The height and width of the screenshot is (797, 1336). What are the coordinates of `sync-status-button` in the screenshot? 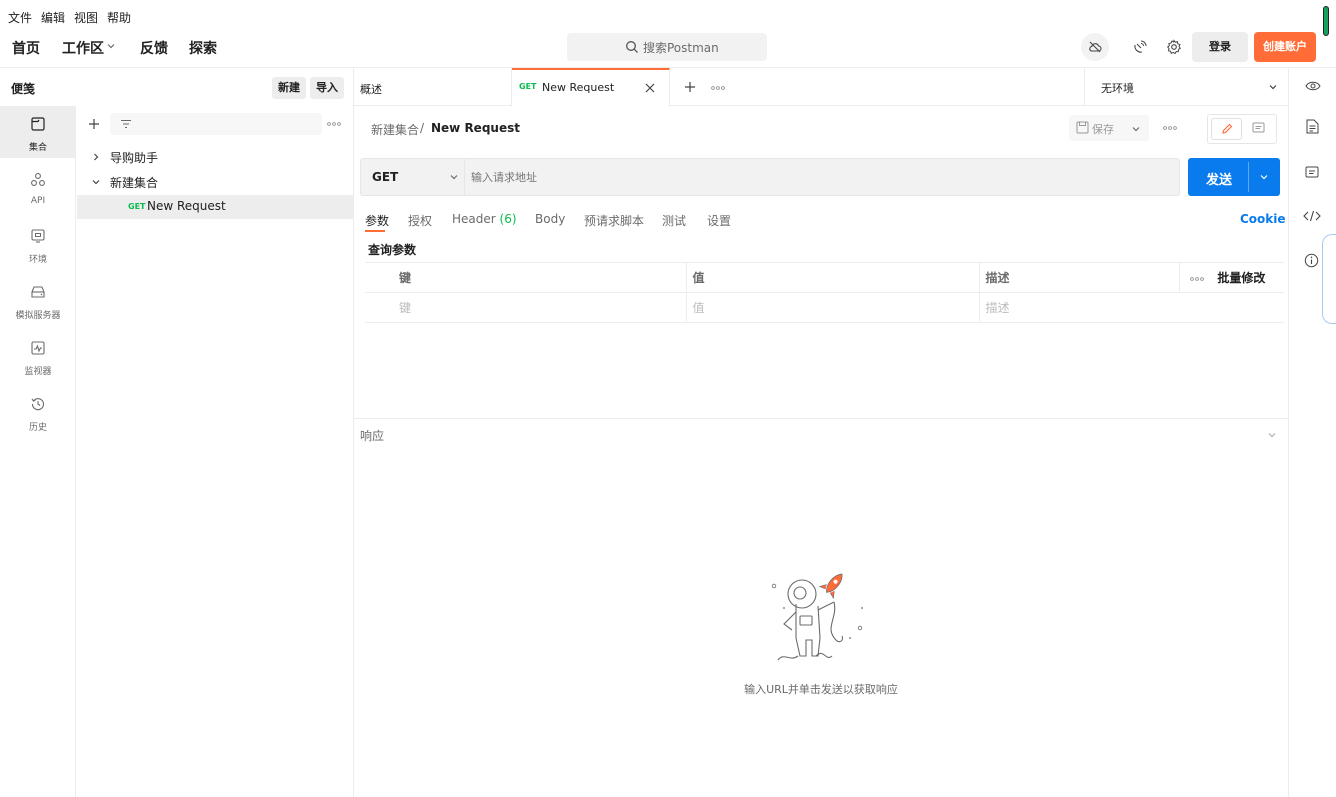 It's located at (1095, 47).